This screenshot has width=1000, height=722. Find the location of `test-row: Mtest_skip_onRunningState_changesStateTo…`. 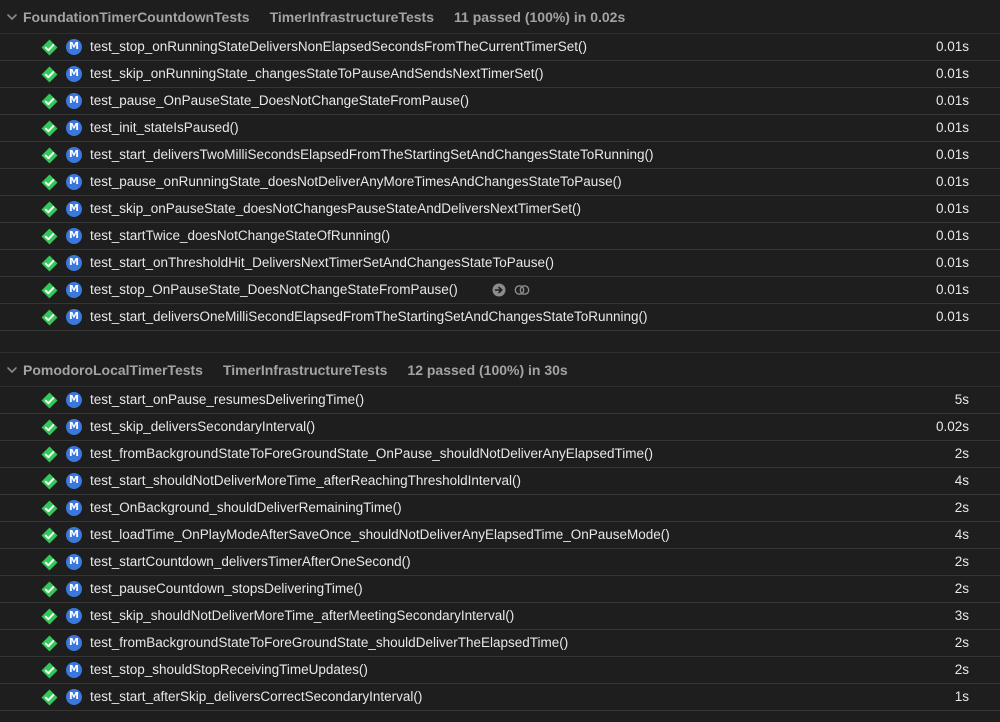

test-row: Mtest_skip_onRunningState_changesStateTo… is located at coordinates (500, 74).